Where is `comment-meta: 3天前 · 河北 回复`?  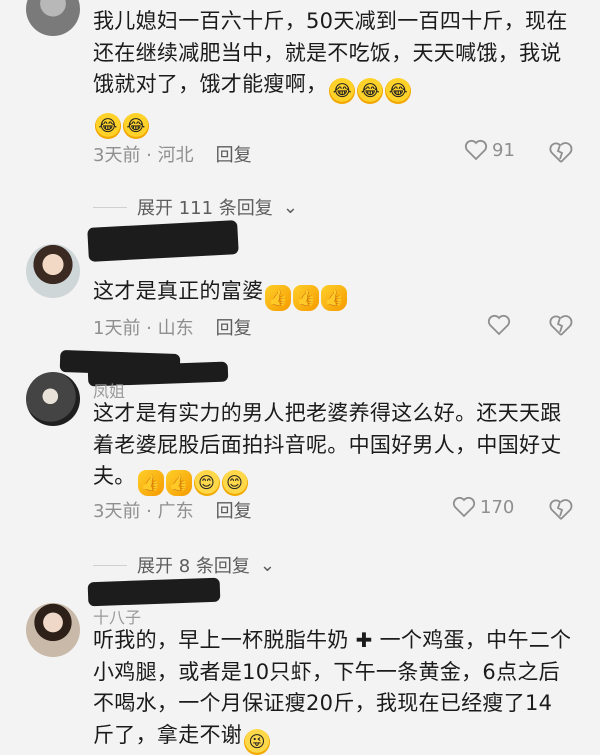
comment-meta: 3天前 · 河北 回复 is located at coordinates (172, 154).